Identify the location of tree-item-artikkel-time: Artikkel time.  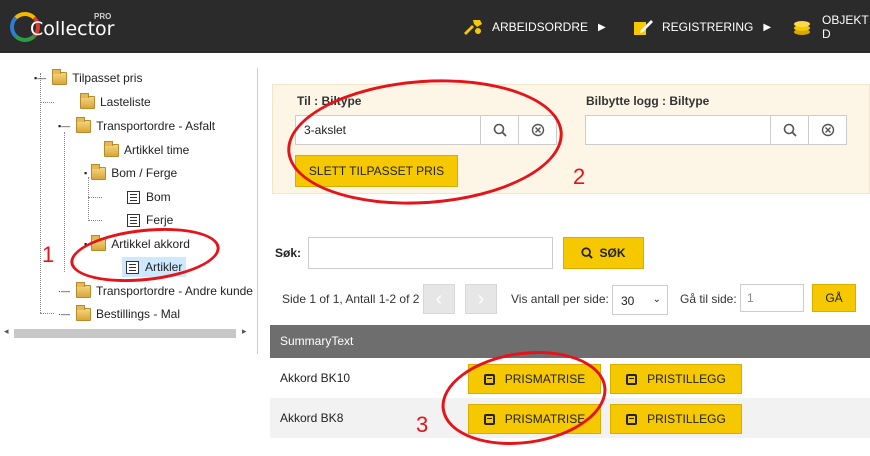
(146, 150).